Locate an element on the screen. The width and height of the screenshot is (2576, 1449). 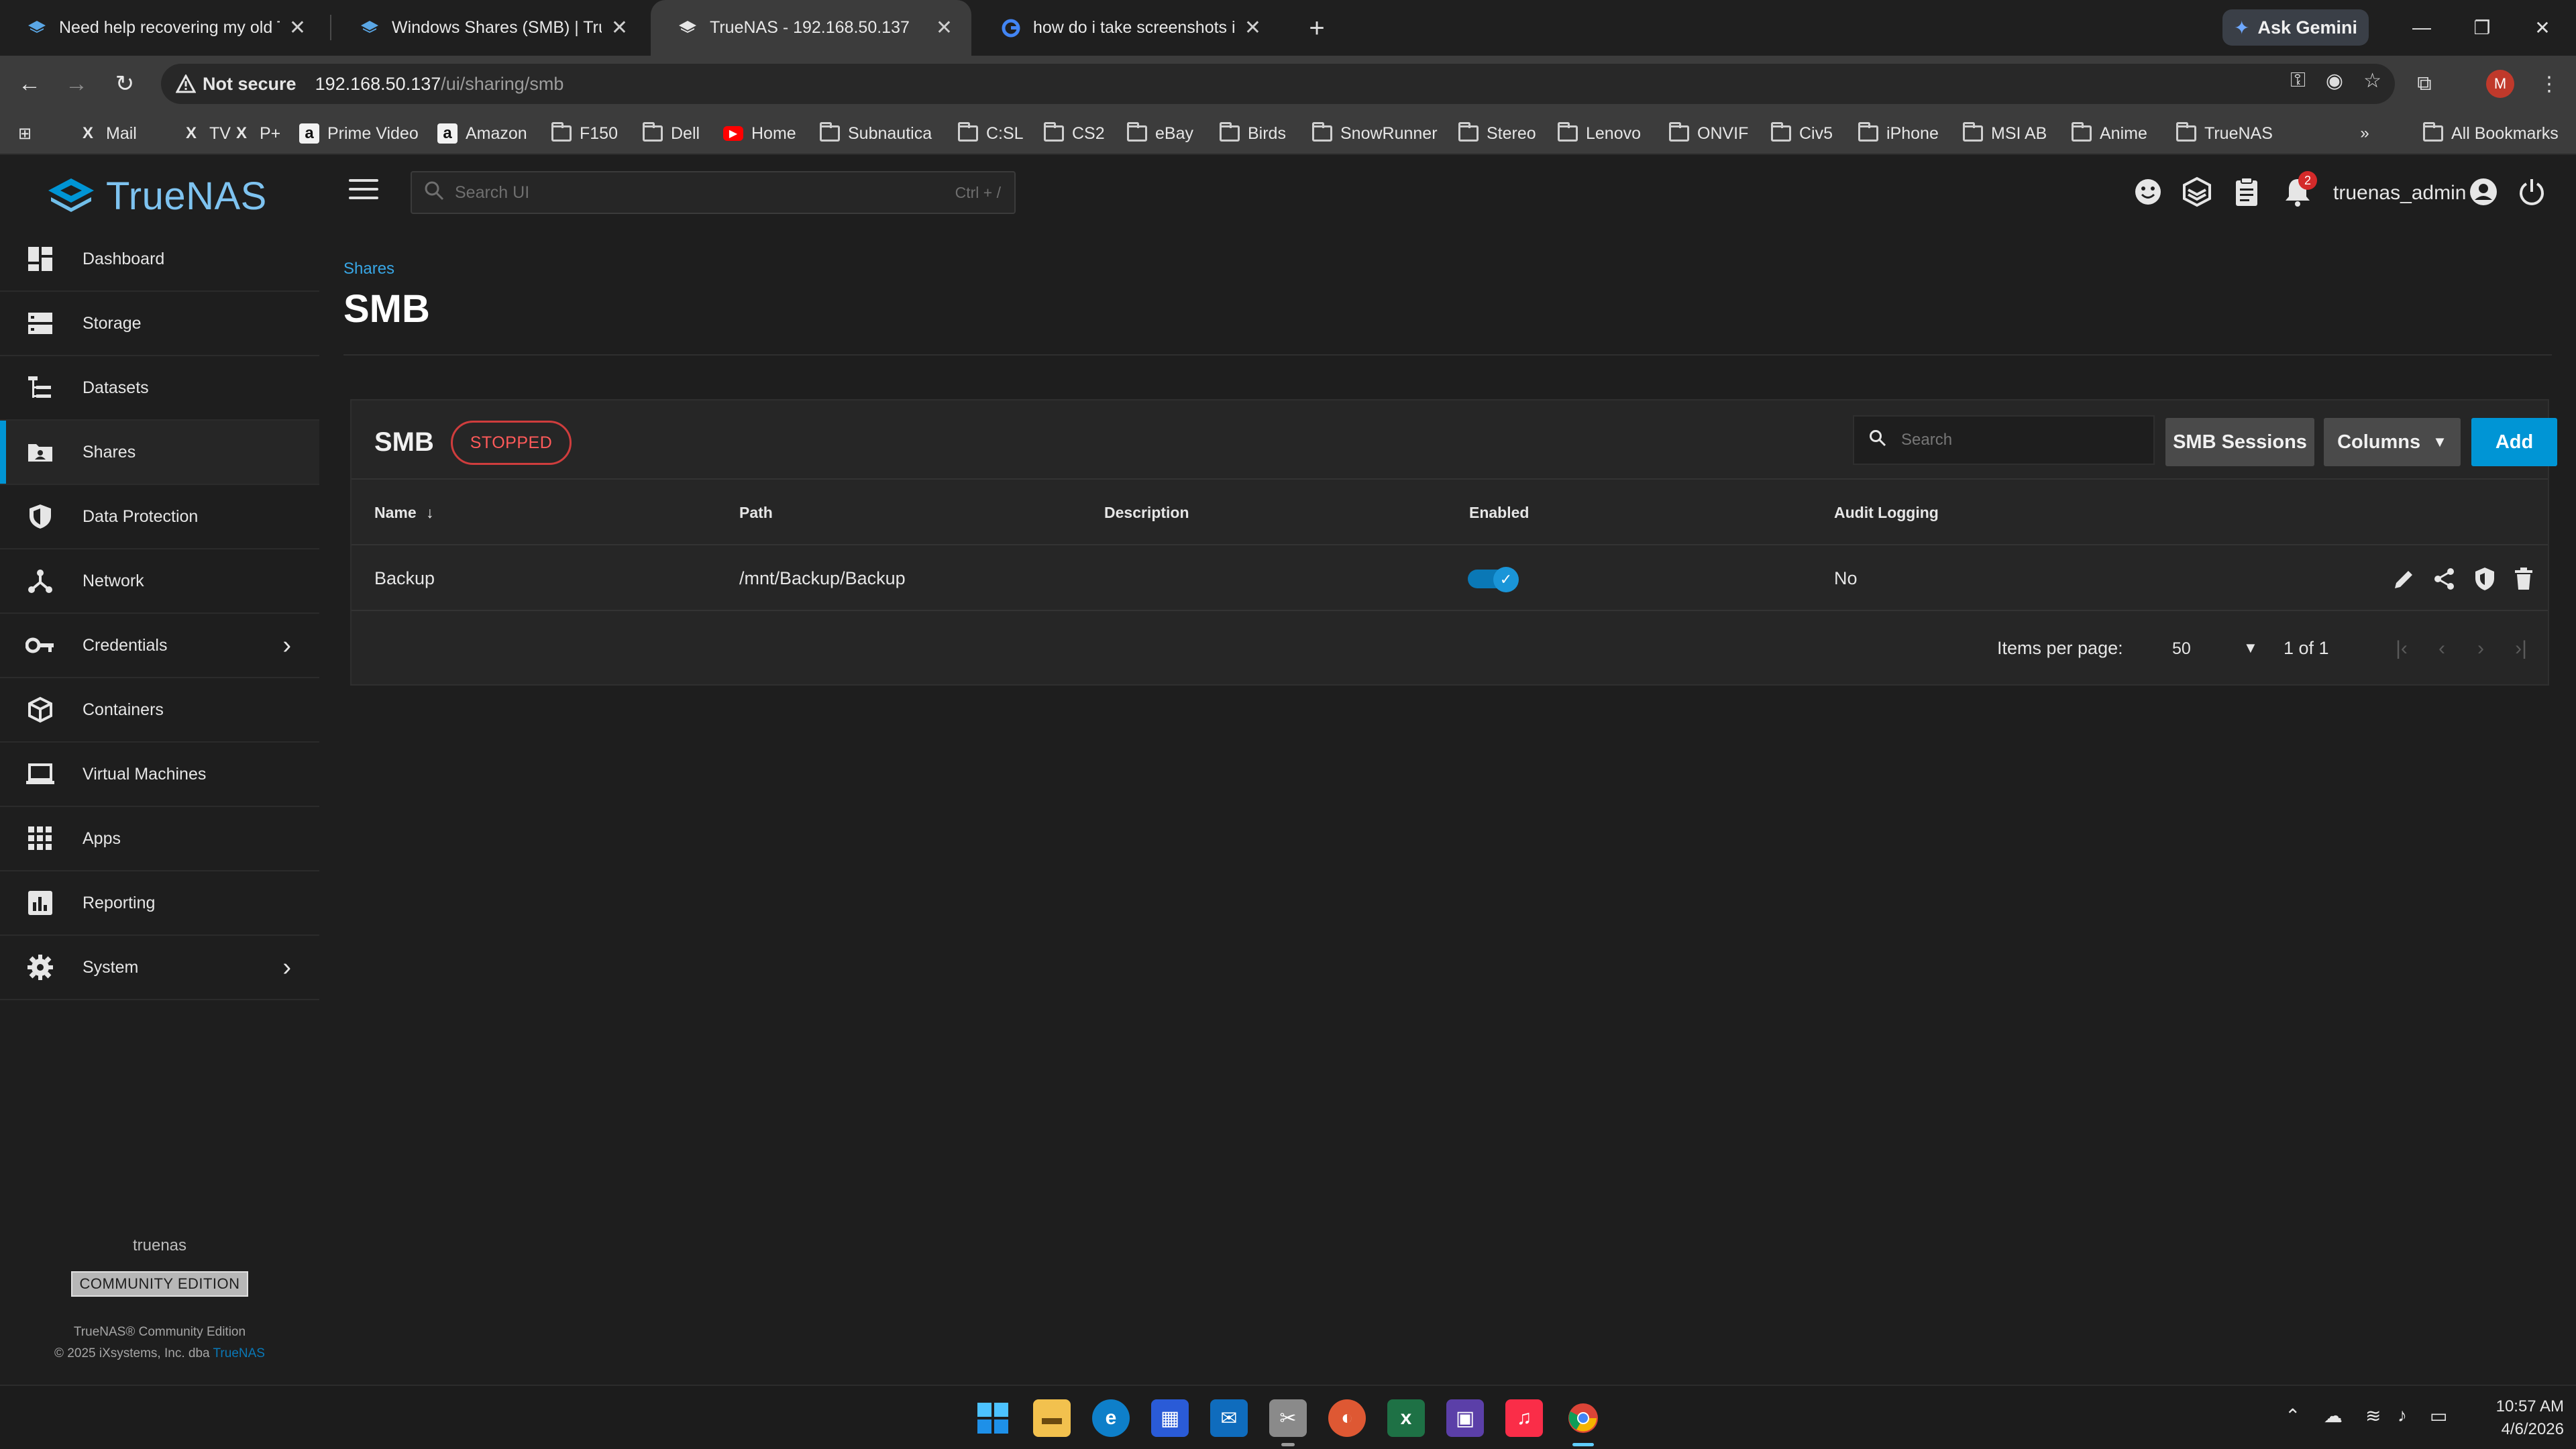
truenas-link: TrueNAS is located at coordinates (239, 1353).